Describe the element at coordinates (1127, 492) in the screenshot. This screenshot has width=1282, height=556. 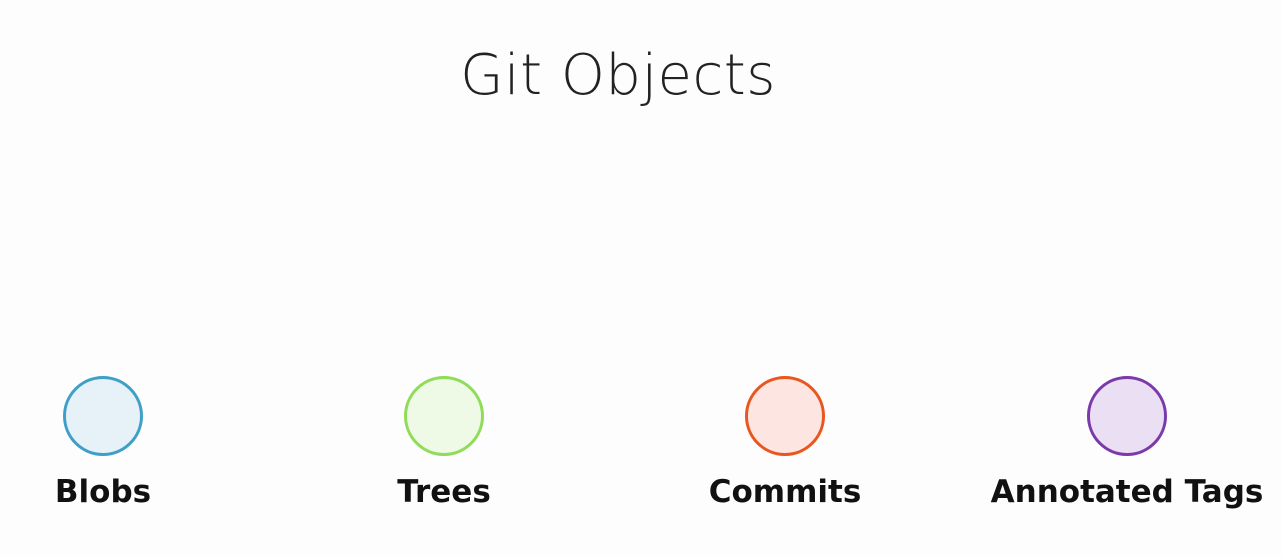
I see `annotated-tags-label: Annotated Tags` at that location.